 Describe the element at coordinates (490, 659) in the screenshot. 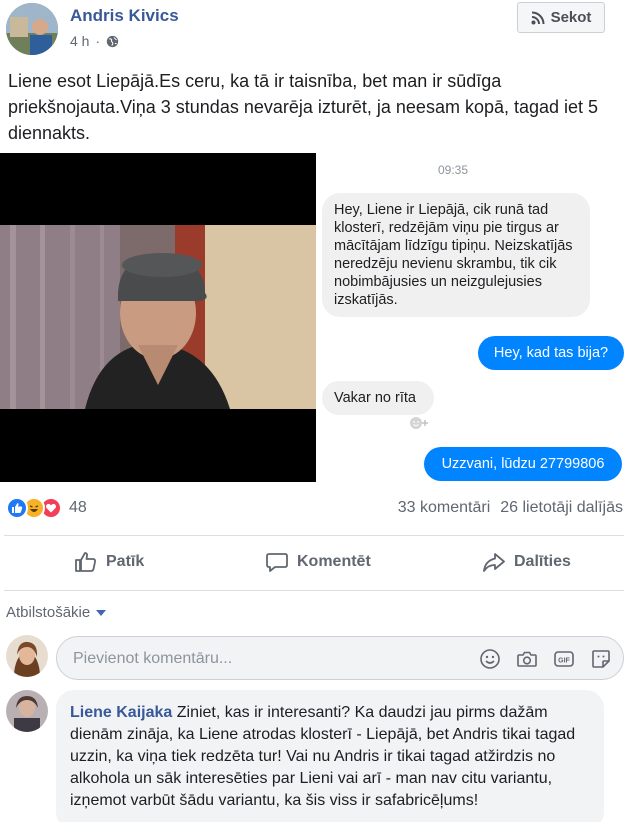

I see `emoji-icon` at that location.